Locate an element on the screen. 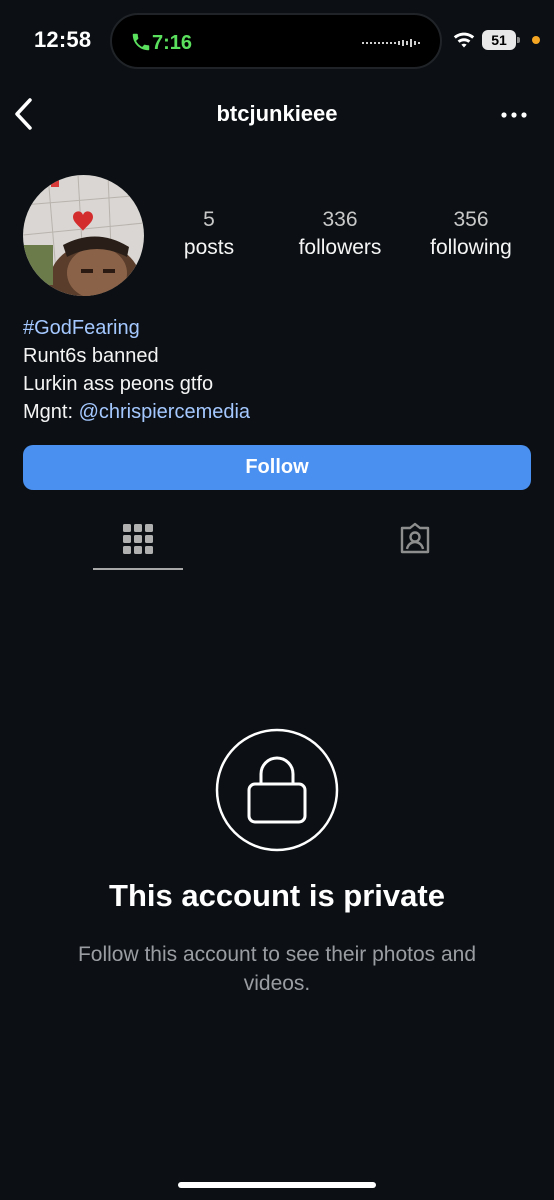 The width and height of the screenshot is (554, 1200). tab-tagged is located at coordinates (415, 541).